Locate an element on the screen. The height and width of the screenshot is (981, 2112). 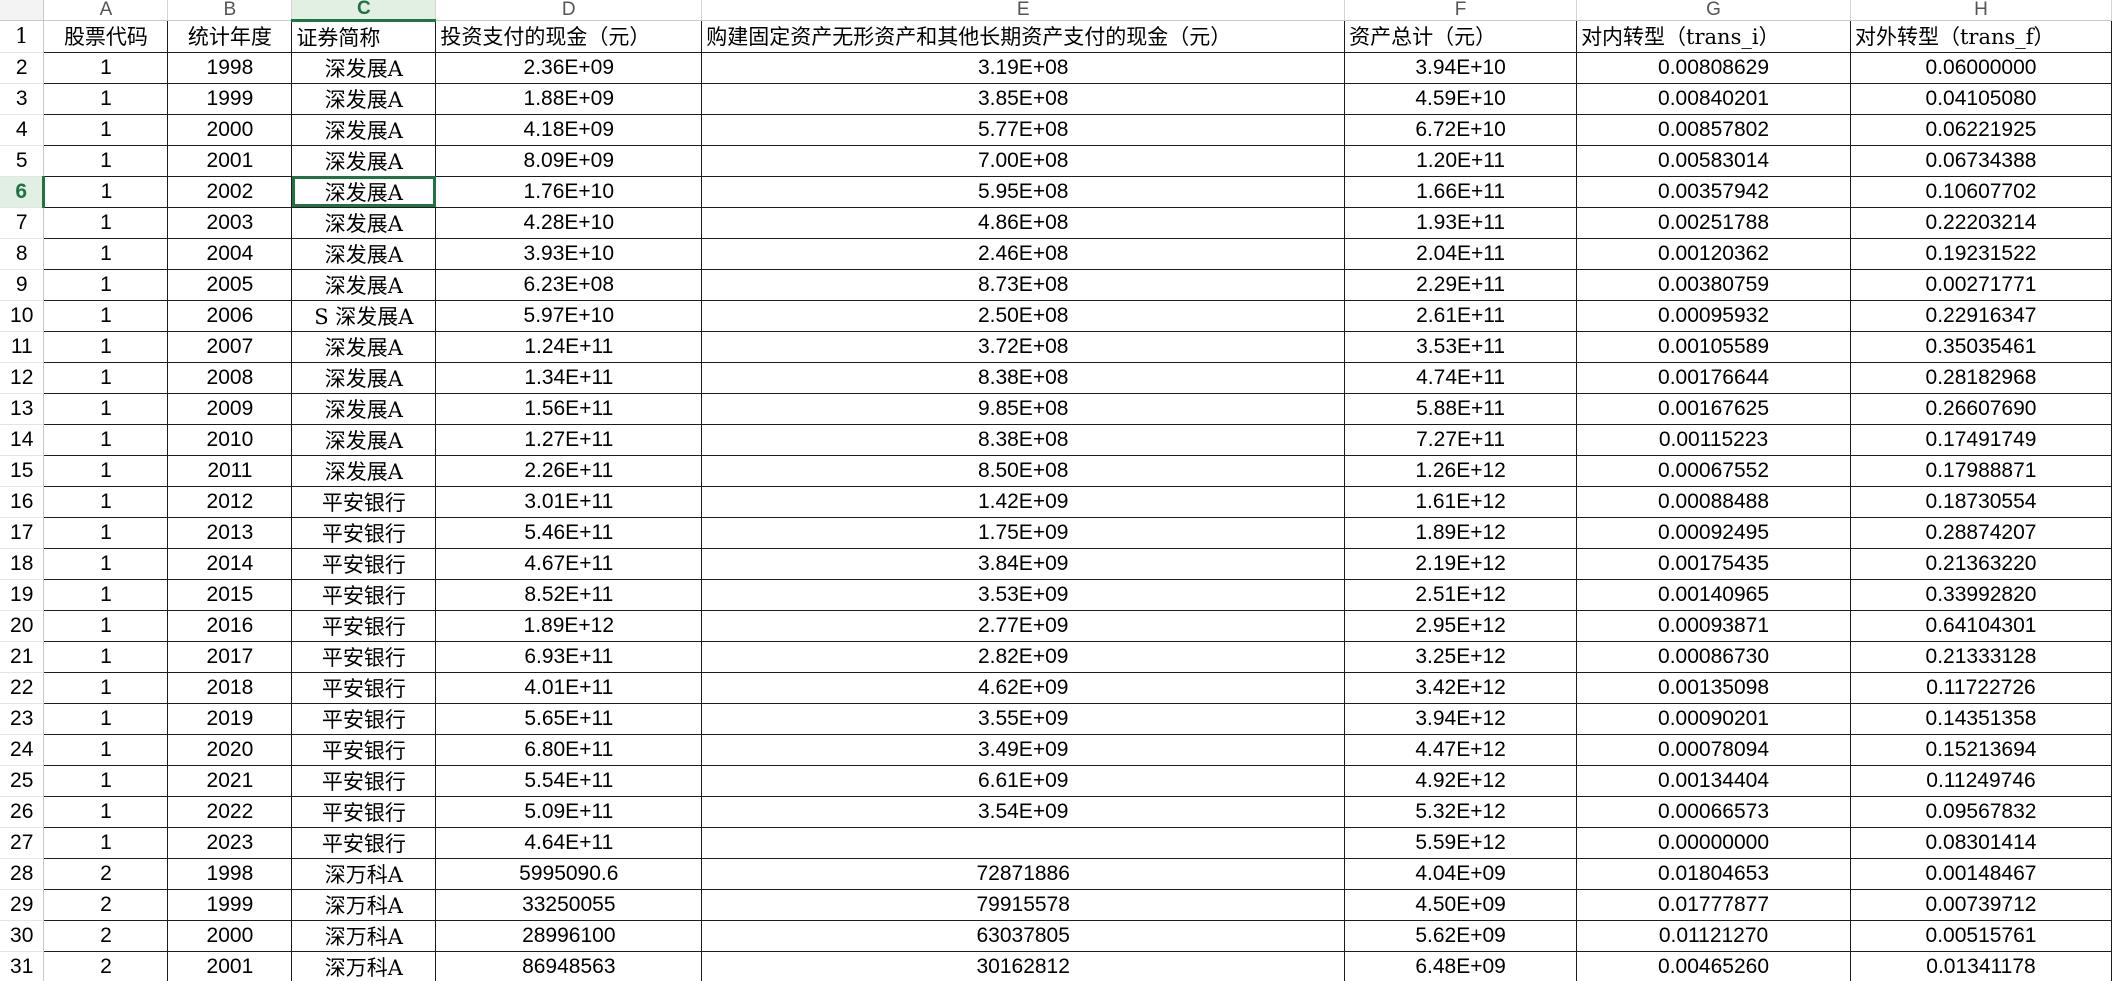
cell-d: 5.54E+11 is located at coordinates (569, 781).